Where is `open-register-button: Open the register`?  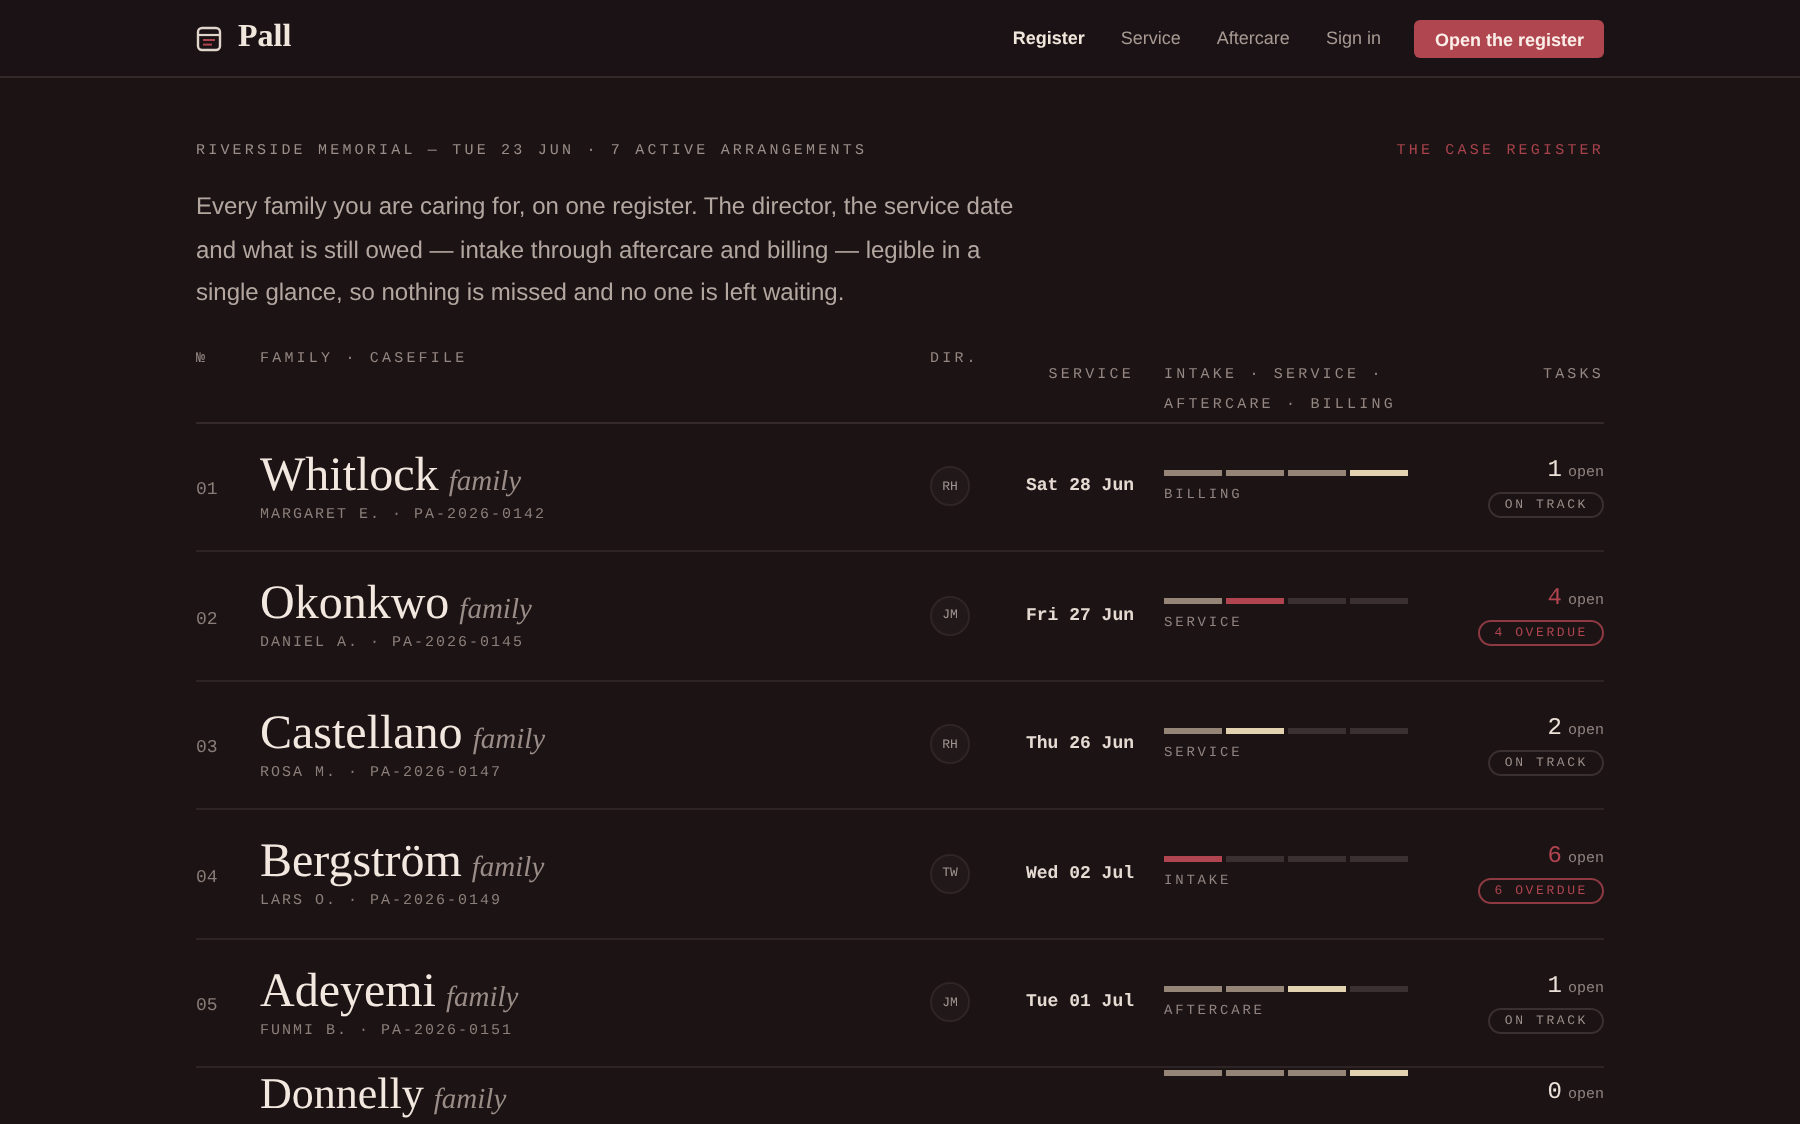 open-register-button: Open the register is located at coordinates (1509, 38).